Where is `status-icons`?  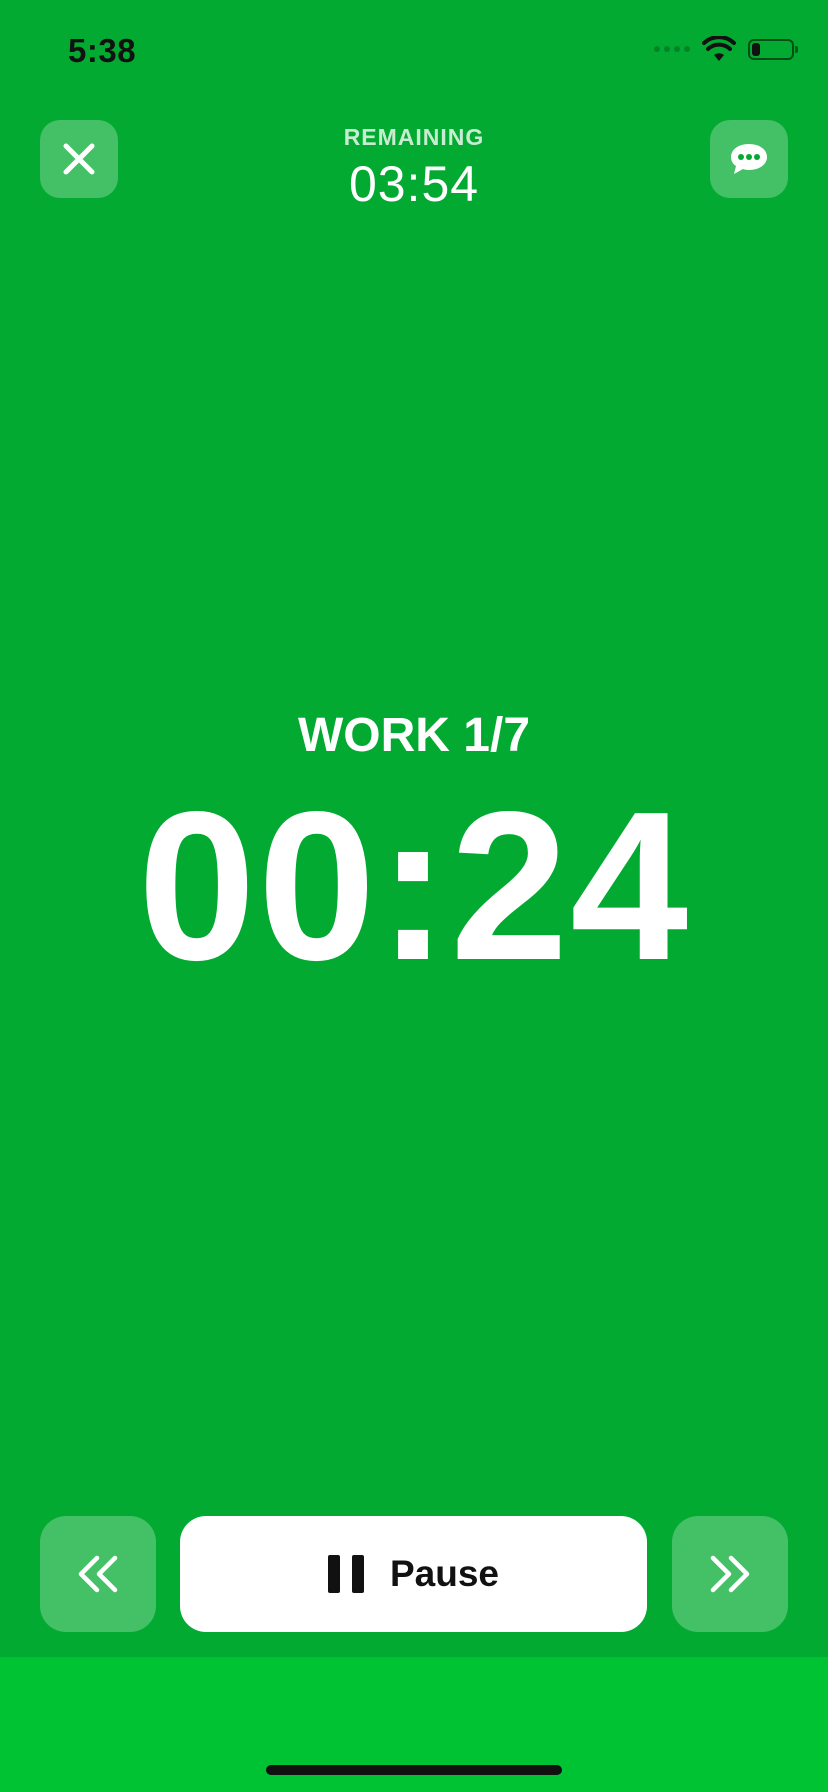 status-icons is located at coordinates (726, 49).